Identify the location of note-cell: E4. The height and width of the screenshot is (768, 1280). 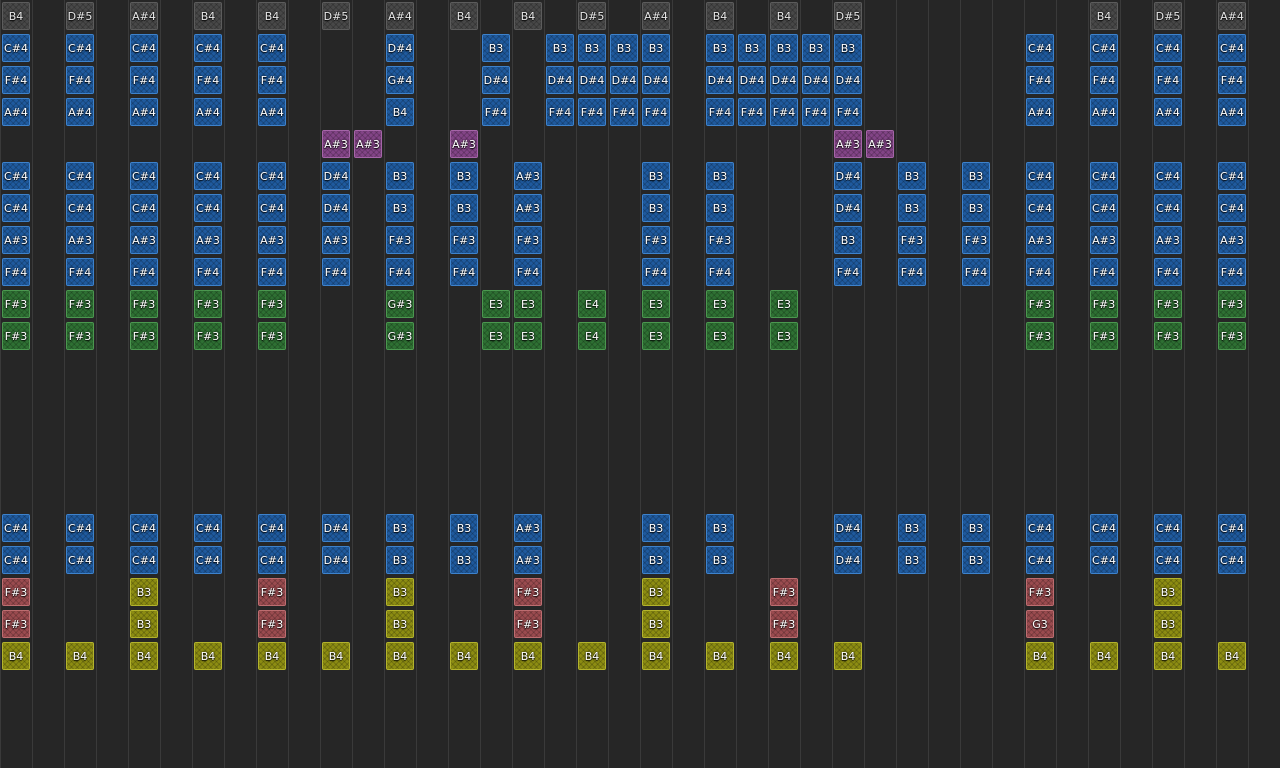
(592, 304).